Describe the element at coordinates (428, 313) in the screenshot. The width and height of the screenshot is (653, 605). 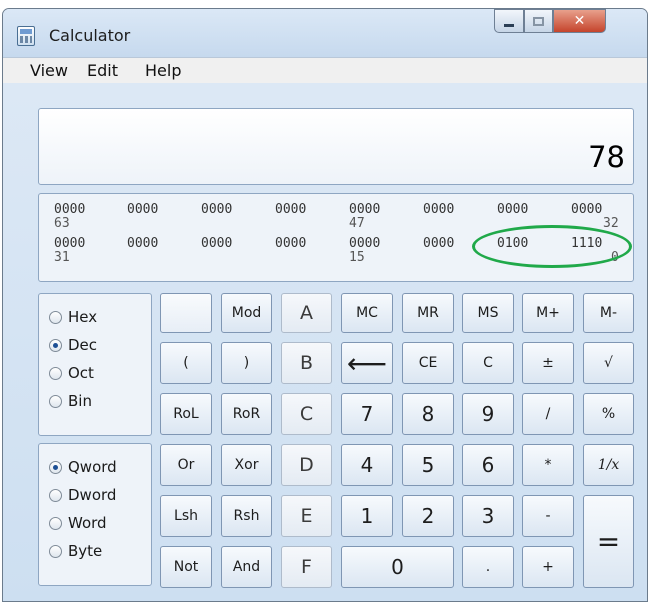
I see `memory-recall-key: MR` at that location.